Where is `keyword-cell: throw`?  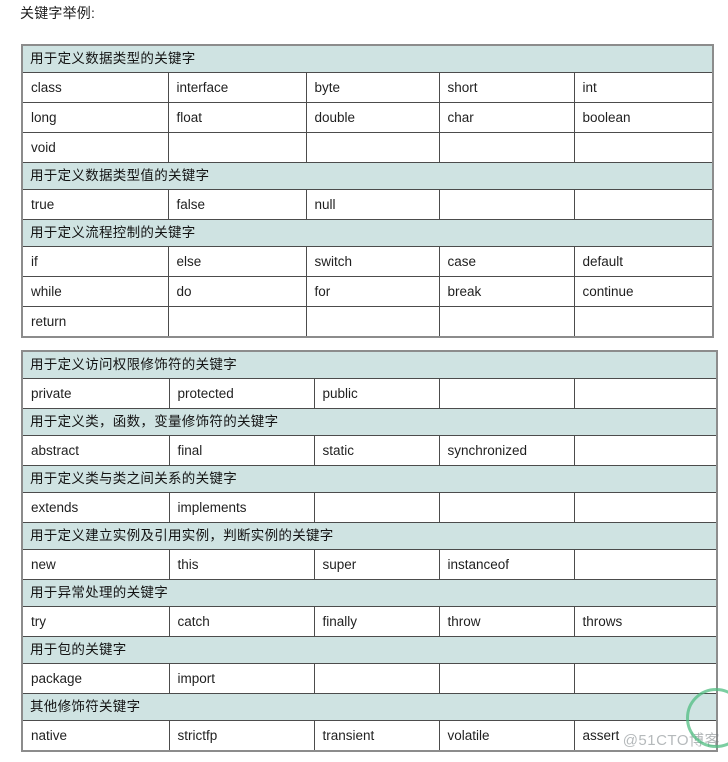 keyword-cell: throw is located at coordinates (506, 621).